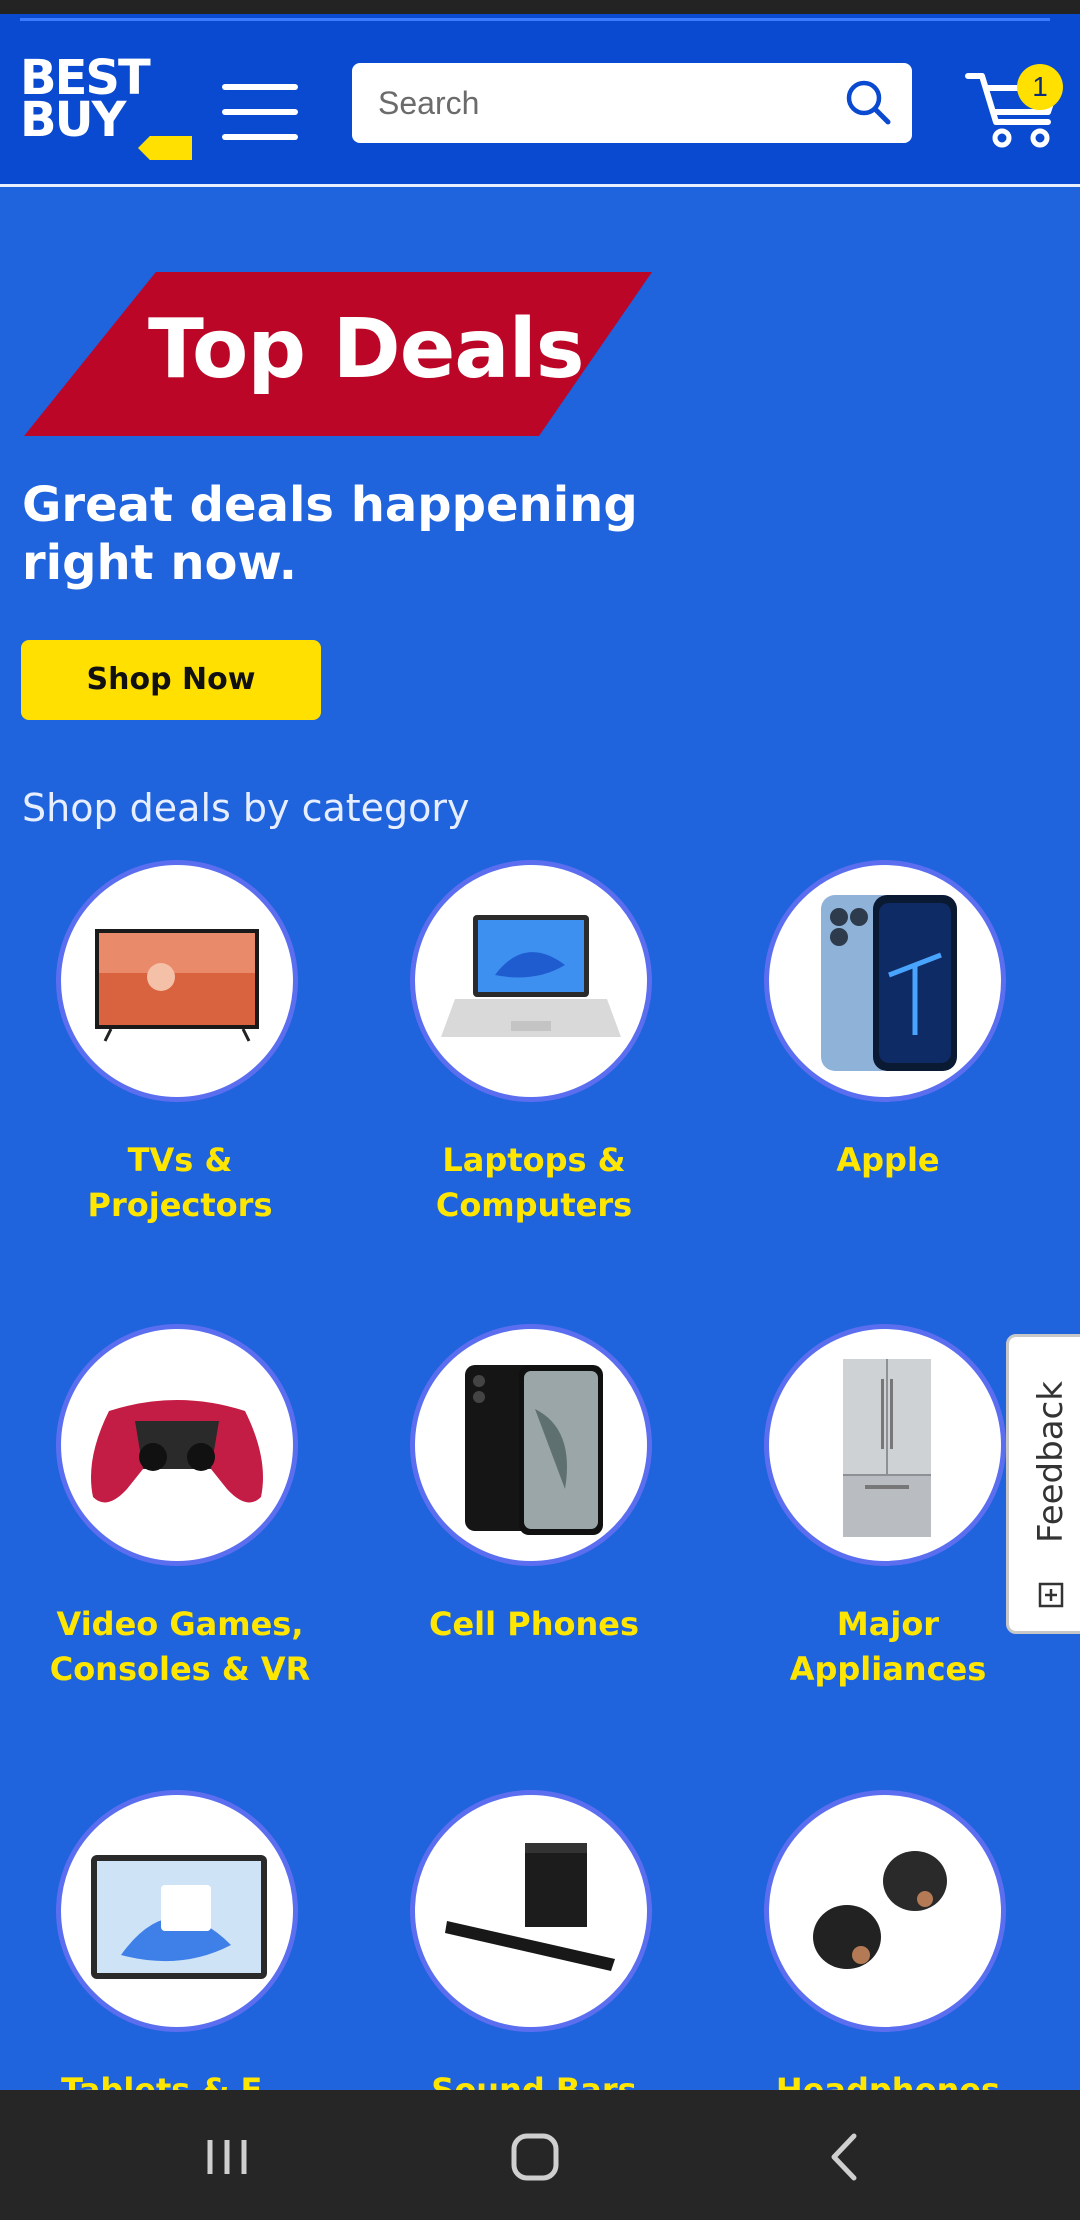  I want to click on cart-count-badge: 1, so click(1040, 87).